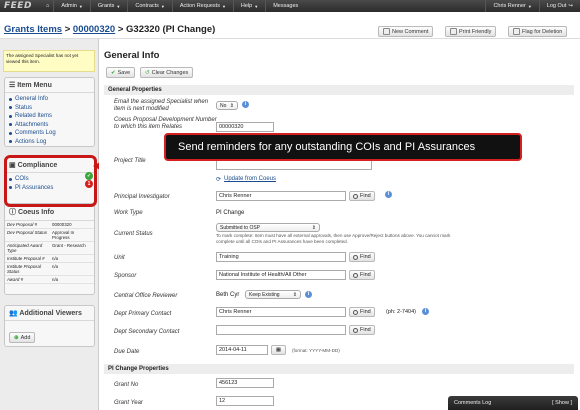 This screenshot has height=410, width=580. Describe the element at coordinates (562, 403) in the screenshot. I see `comments-log-show-link: [ Show ]` at that location.